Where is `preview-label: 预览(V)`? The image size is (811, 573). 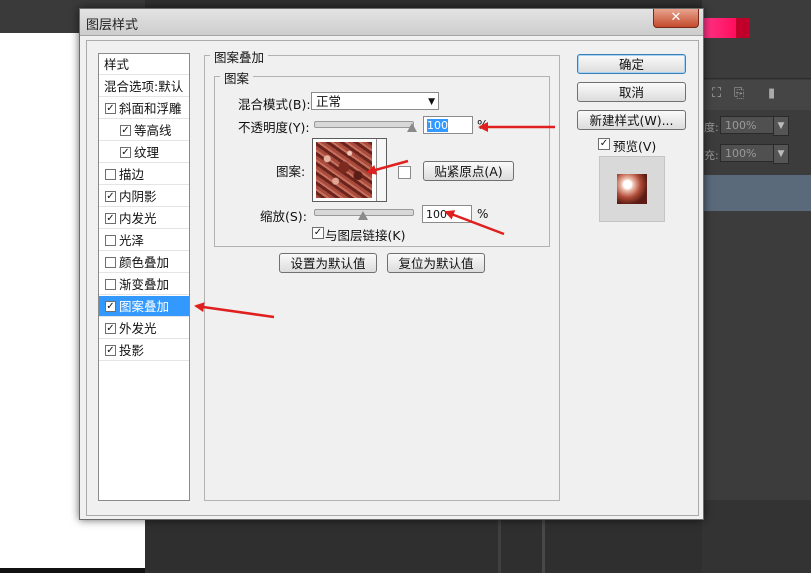 preview-label: 预览(V) is located at coordinates (635, 146).